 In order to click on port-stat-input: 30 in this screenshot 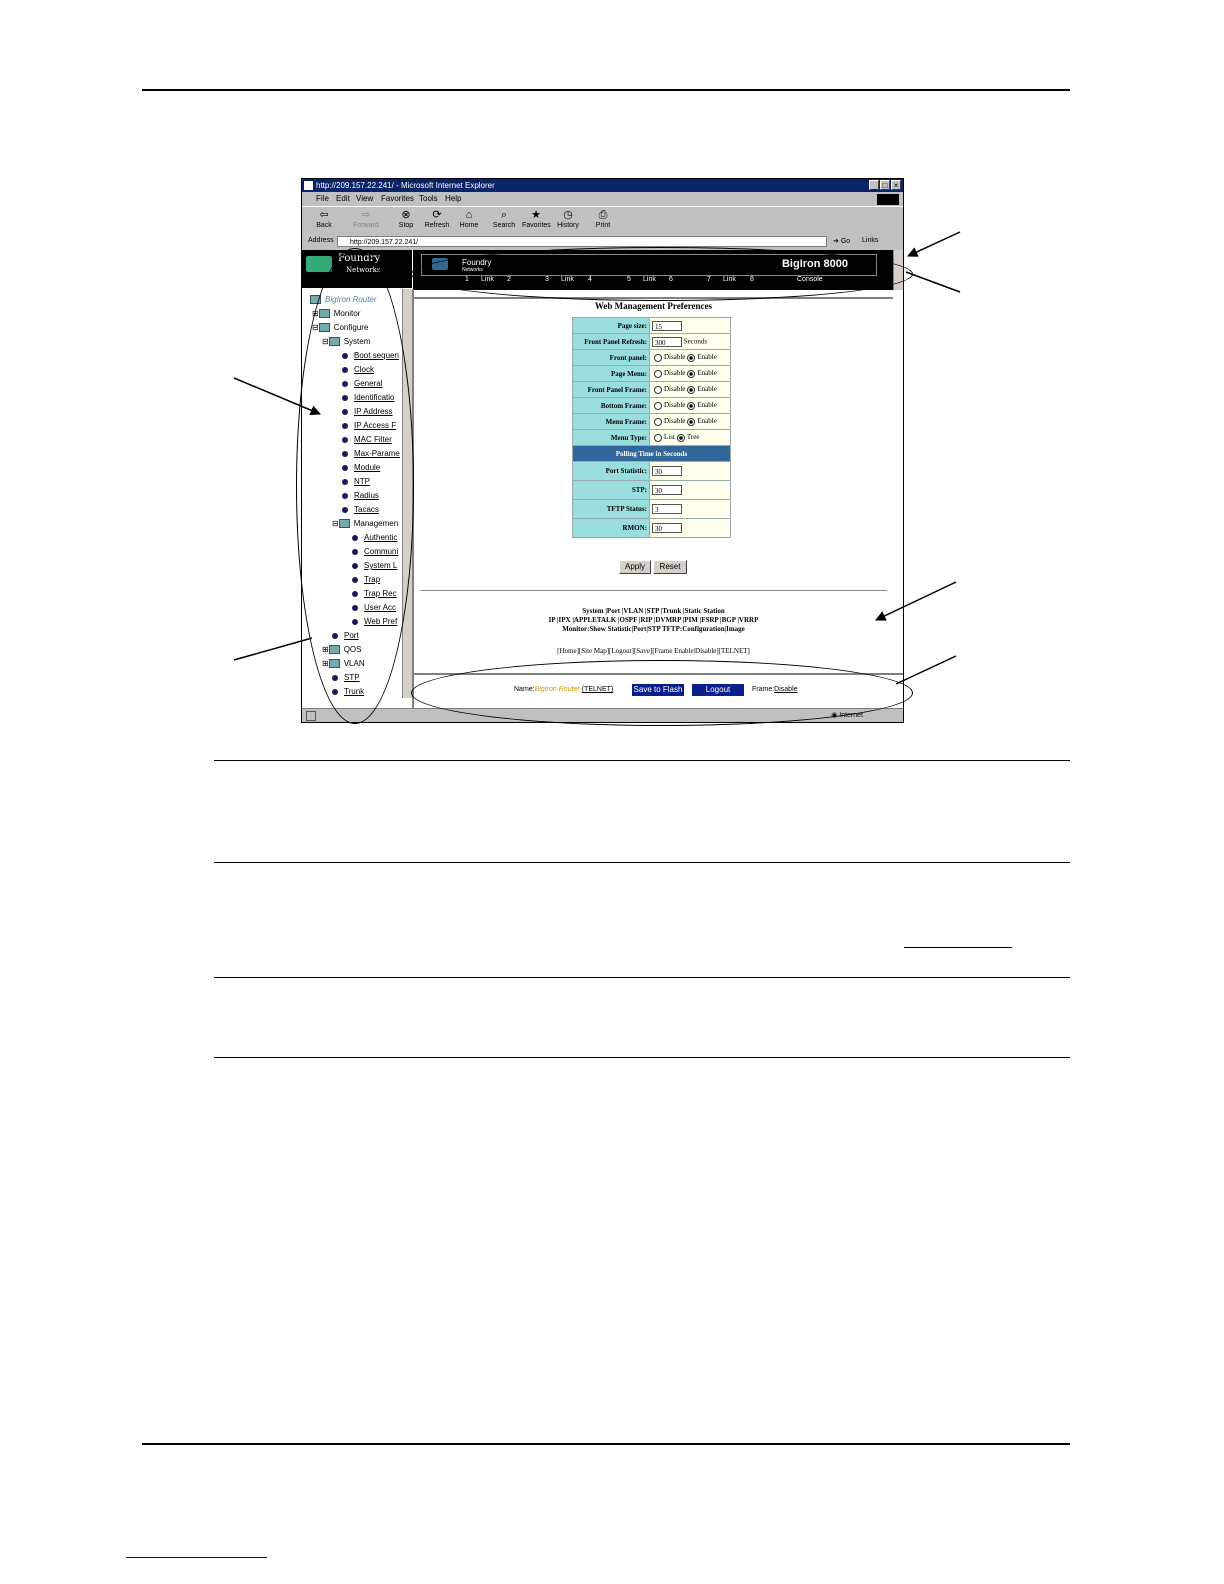, I will do `click(667, 471)`.